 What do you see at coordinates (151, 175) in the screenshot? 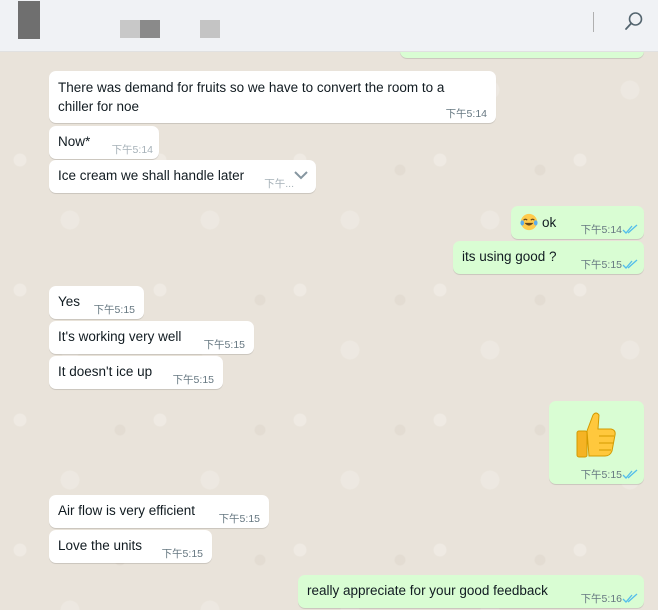
I see `message-text: Ice cream we shall handle later` at bounding box center [151, 175].